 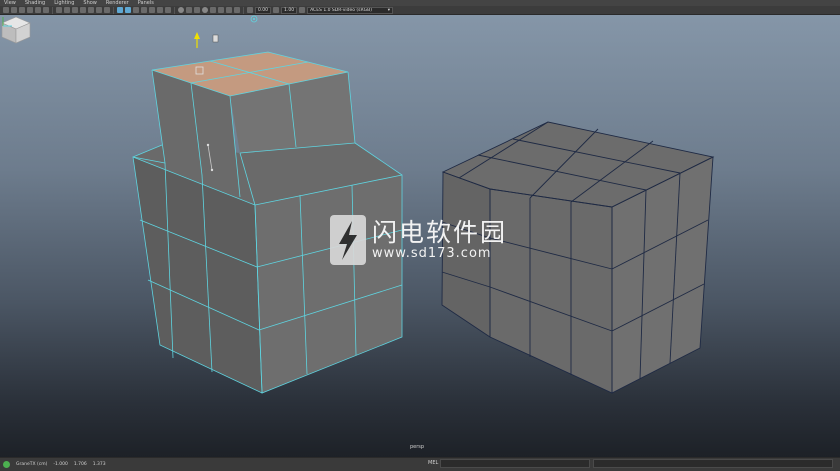 What do you see at coordinates (189, 10) in the screenshot?
I see `motion-blur-icon` at bounding box center [189, 10].